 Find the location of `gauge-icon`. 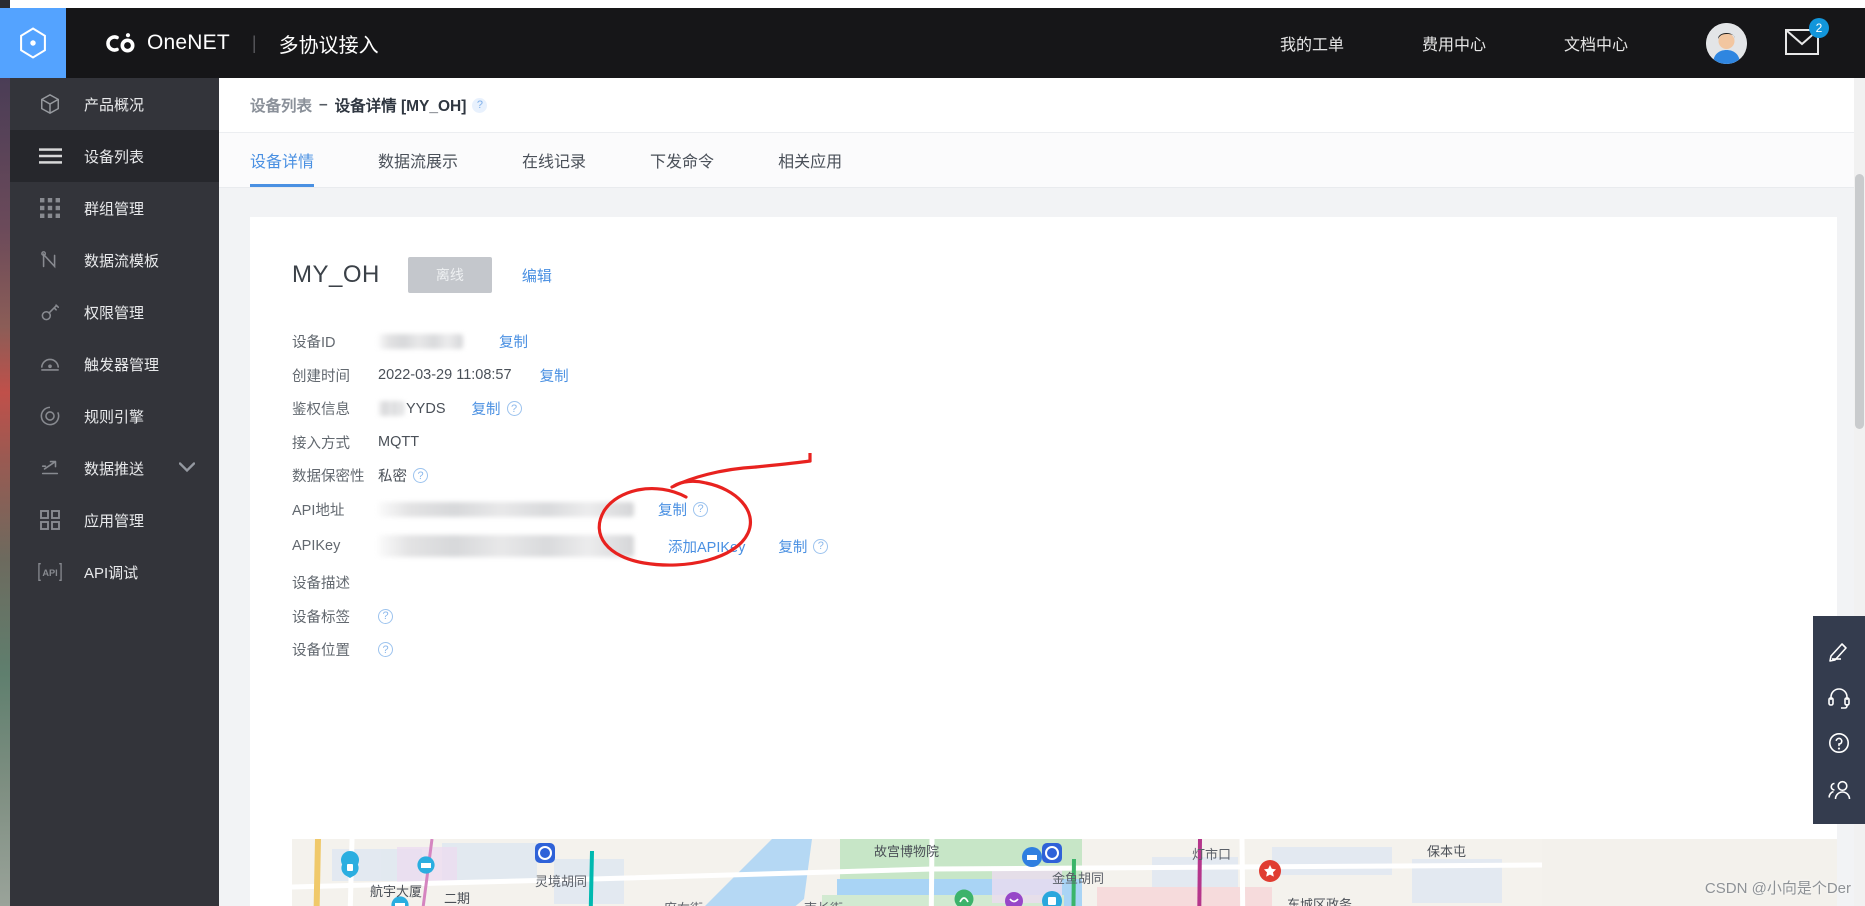

gauge-icon is located at coordinates (50, 364).